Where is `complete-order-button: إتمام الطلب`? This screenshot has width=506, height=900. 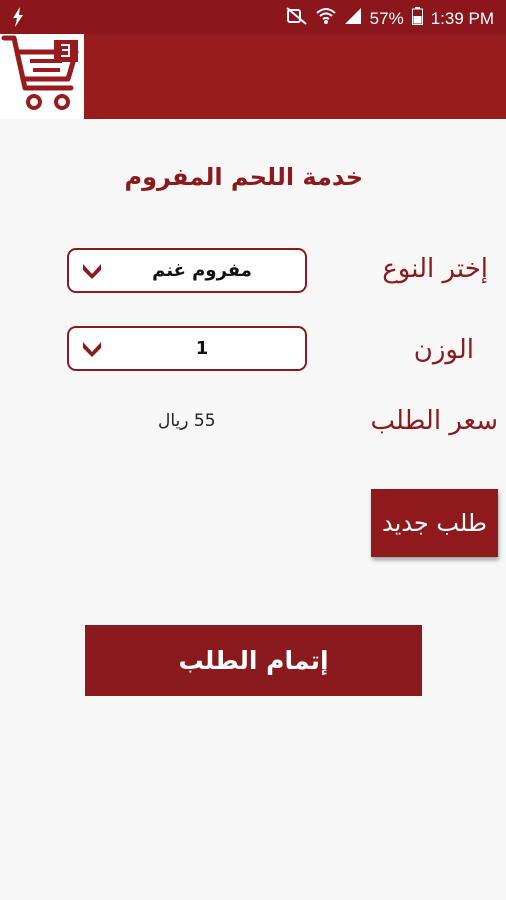
complete-order-button: إتمام الطلب is located at coordinates (253, 660).